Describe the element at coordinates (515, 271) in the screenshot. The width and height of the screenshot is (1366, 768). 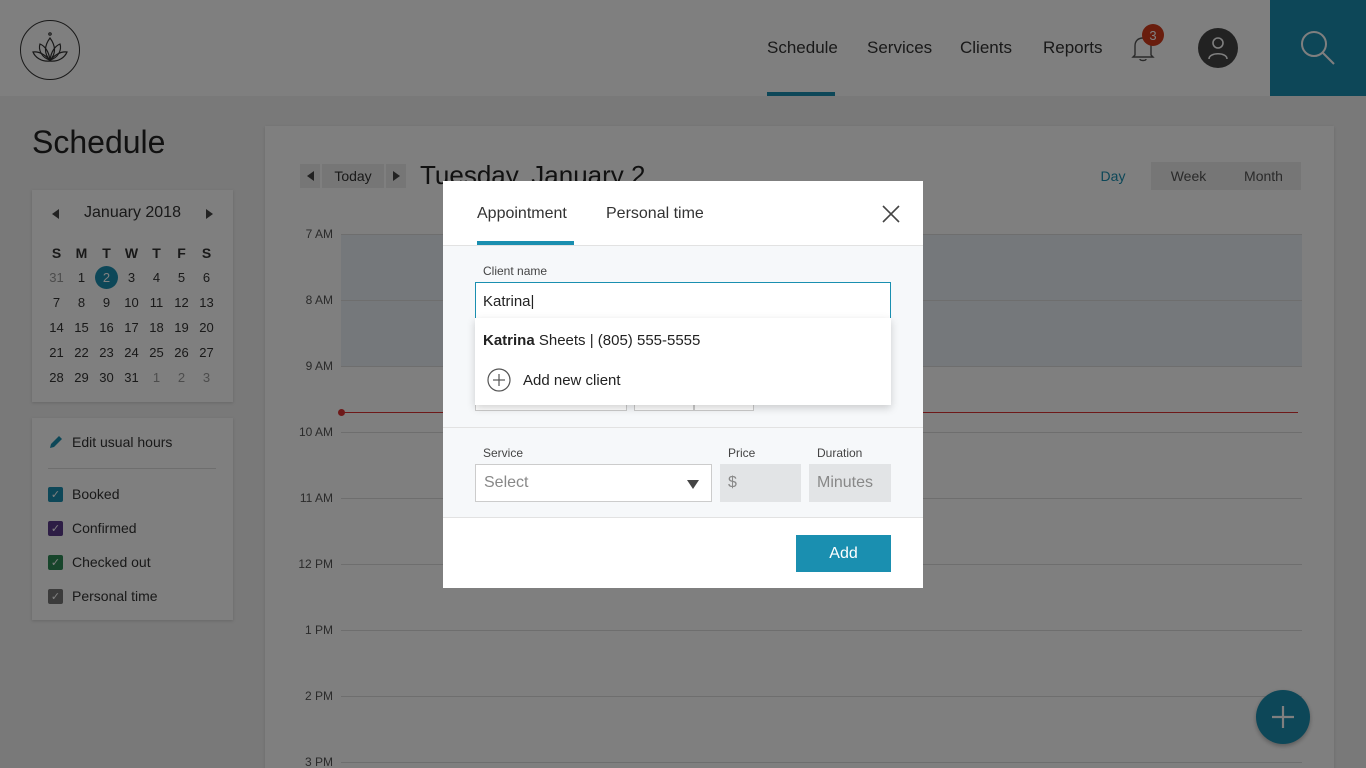
I see `client-name-label: Client name` at that location.